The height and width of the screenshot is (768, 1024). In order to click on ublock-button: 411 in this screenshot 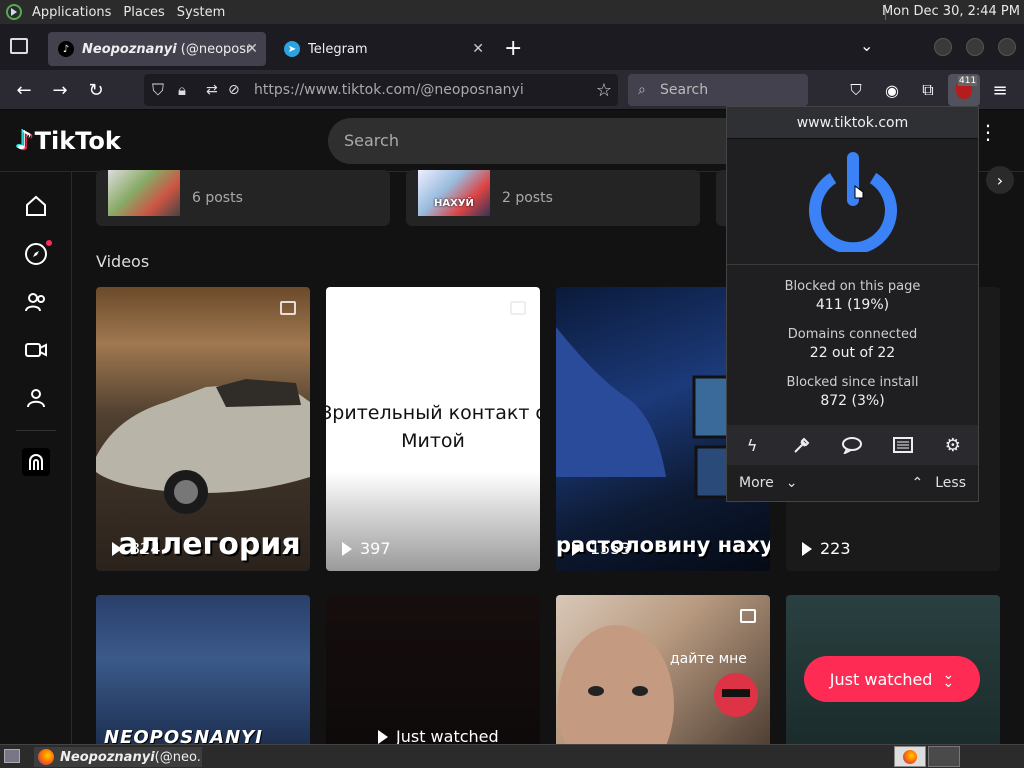, I will do `click(964, 90)`.